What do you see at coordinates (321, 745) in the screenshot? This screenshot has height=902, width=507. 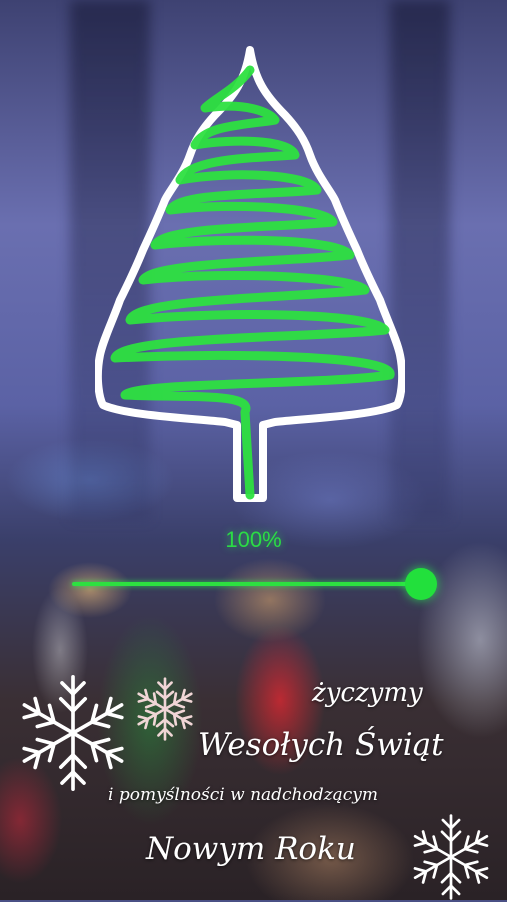 I see `greeting-line-2: Wesołych Świąt` at bounding box center [321, 745].